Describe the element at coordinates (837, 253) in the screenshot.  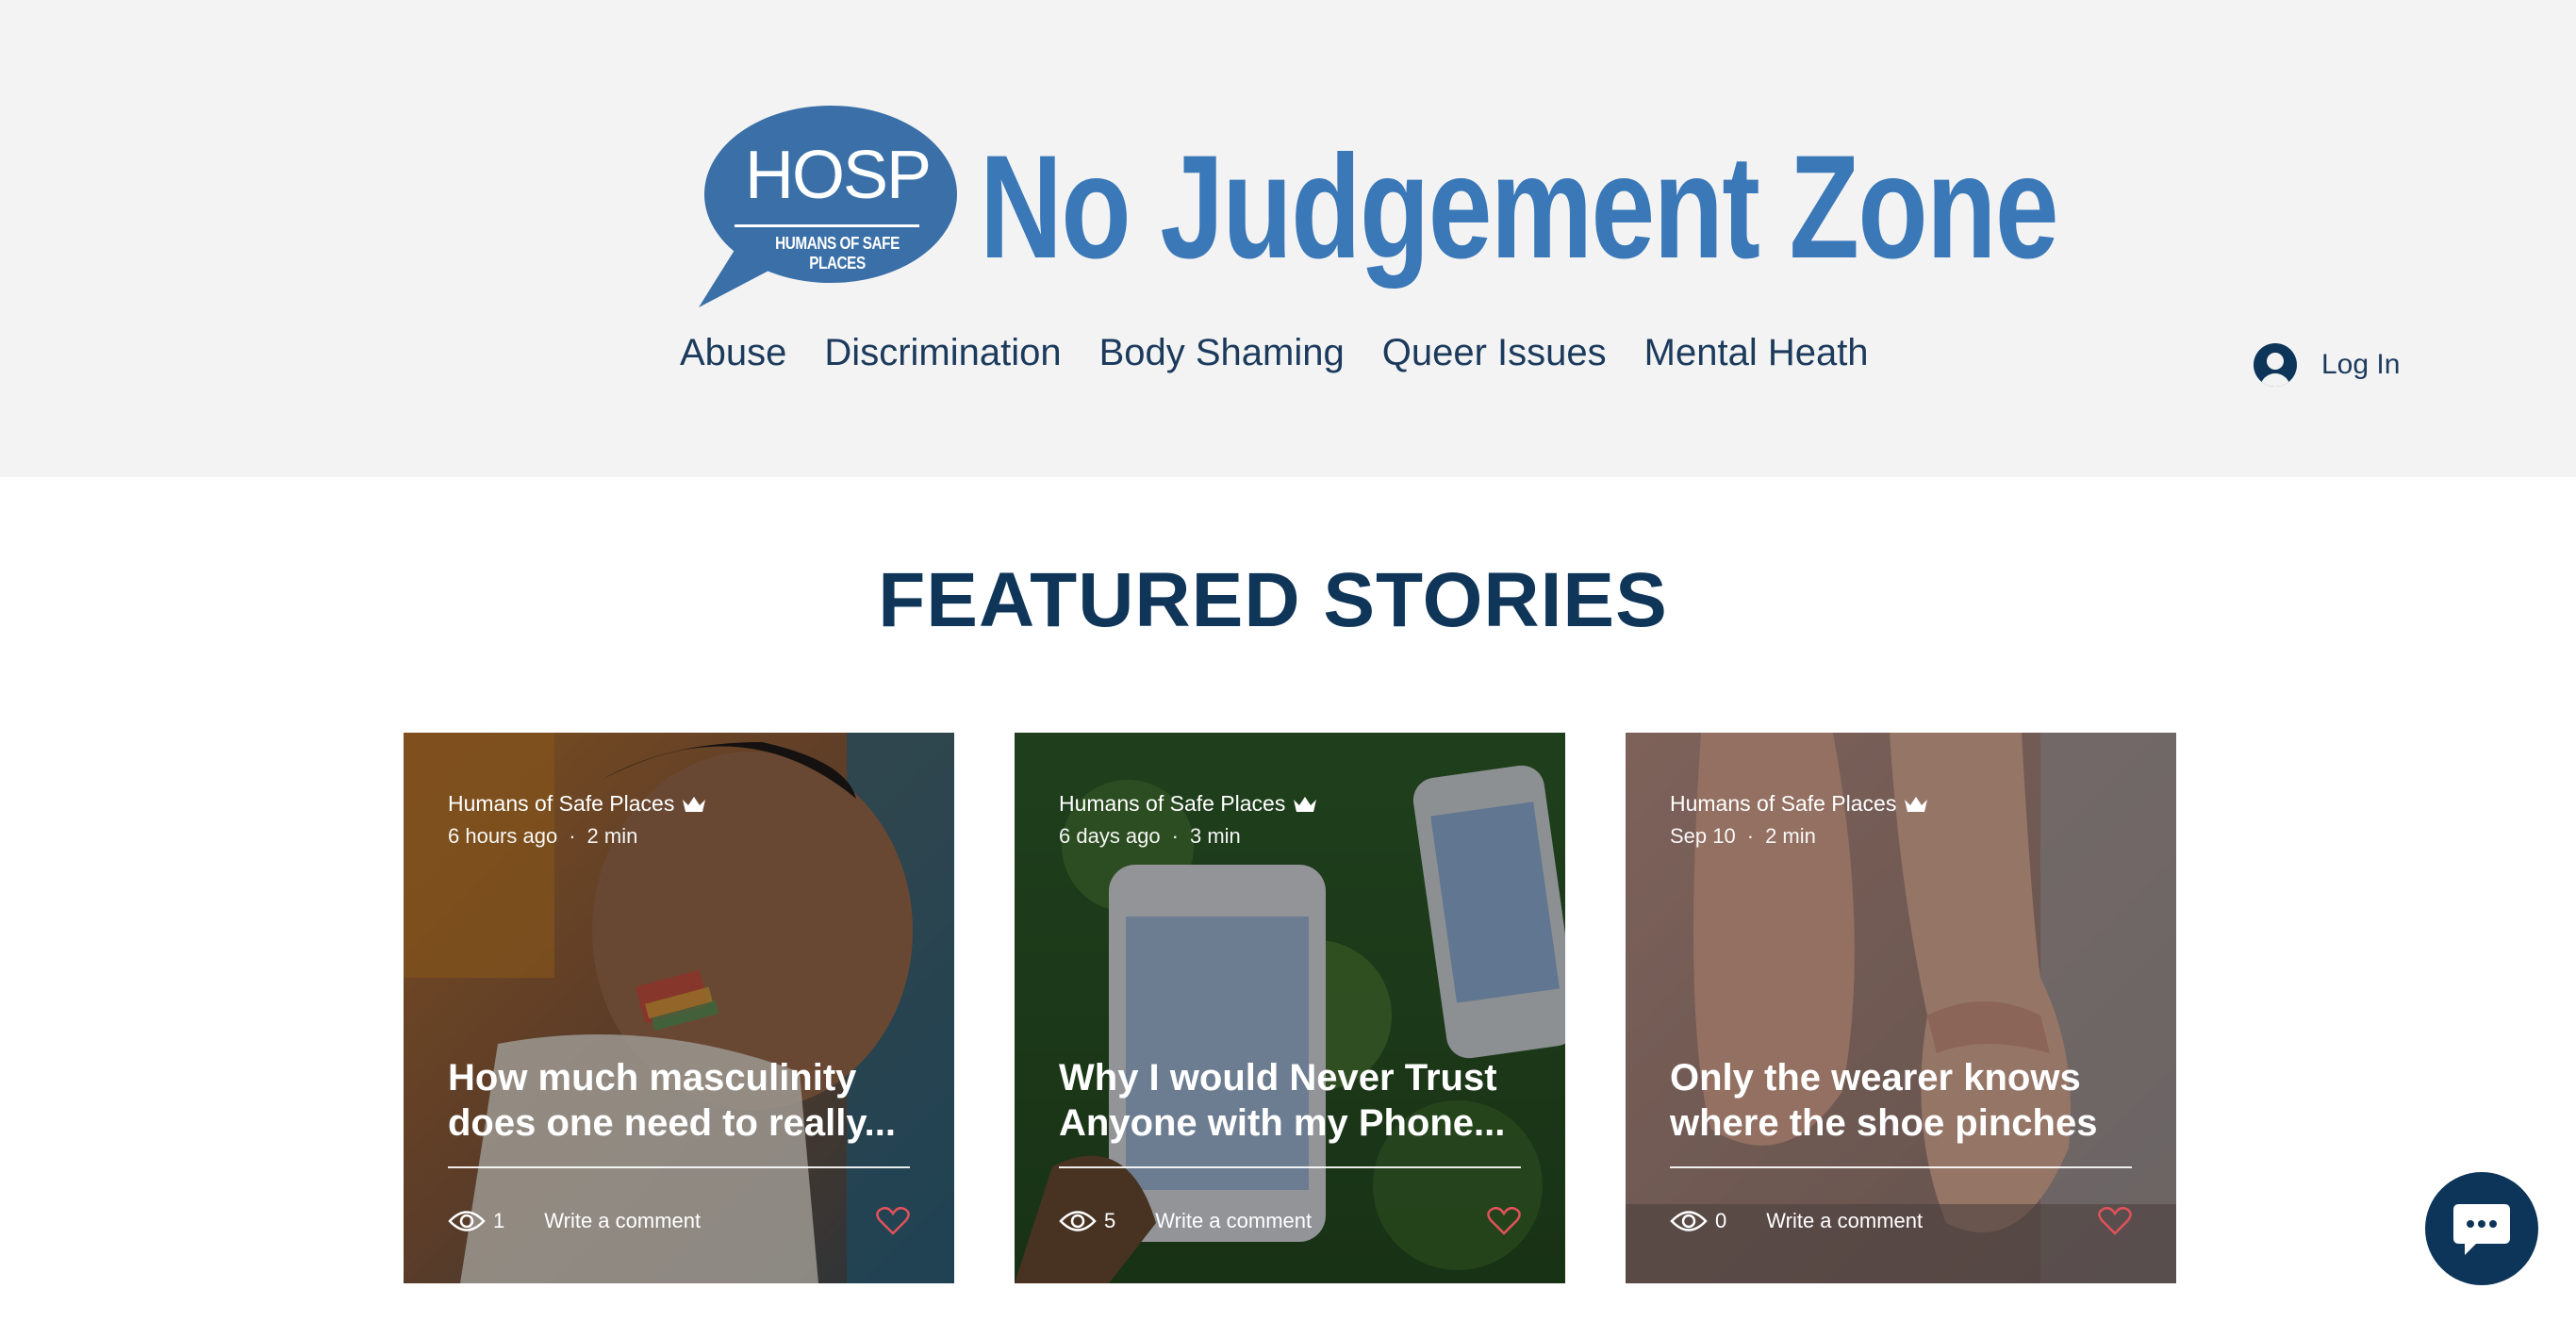
I see `logo-tagline: HUMANS OF SAFE PLACES` at that location.